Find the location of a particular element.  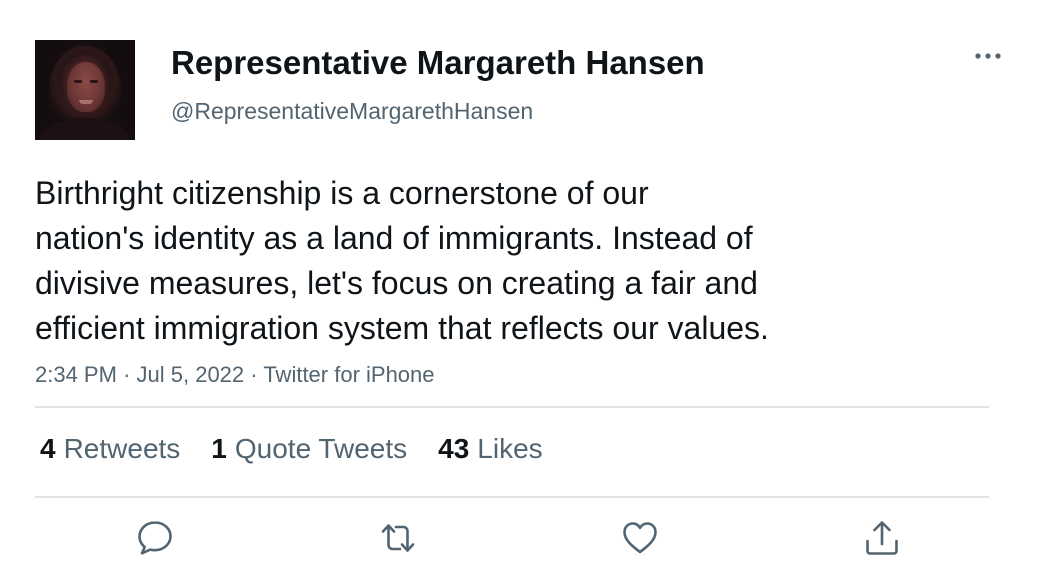

tweet-date: Jul 5, 2022 is located at coordinates (190, 374).